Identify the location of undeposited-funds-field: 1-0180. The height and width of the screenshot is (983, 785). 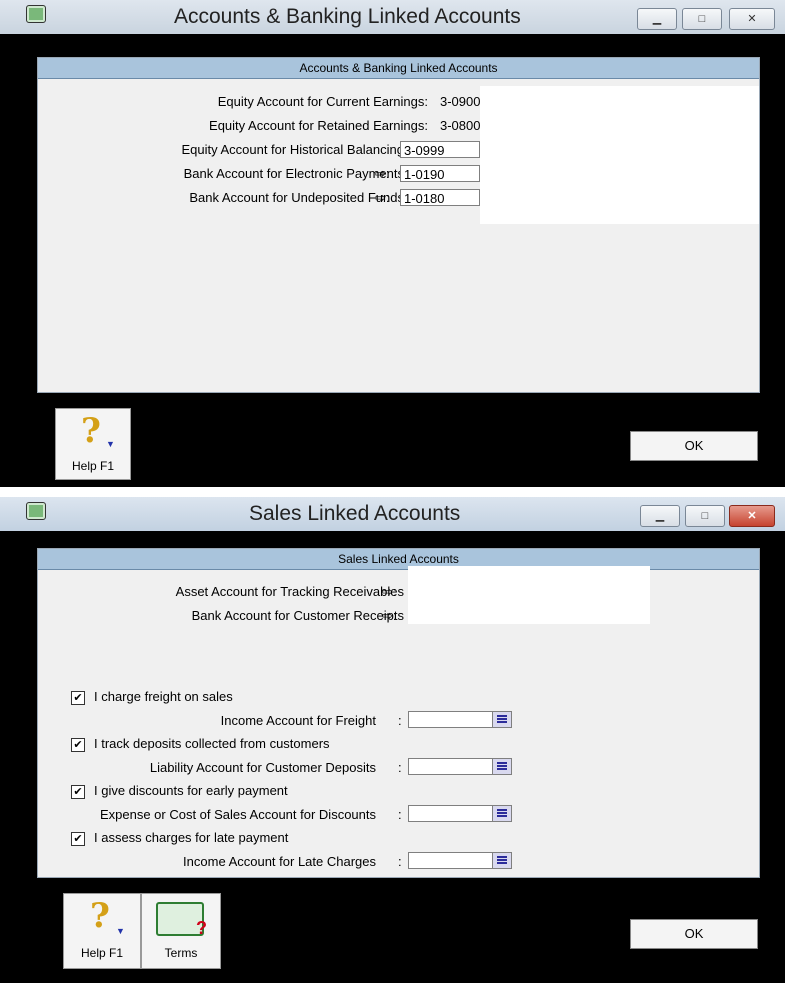
(440, 197).